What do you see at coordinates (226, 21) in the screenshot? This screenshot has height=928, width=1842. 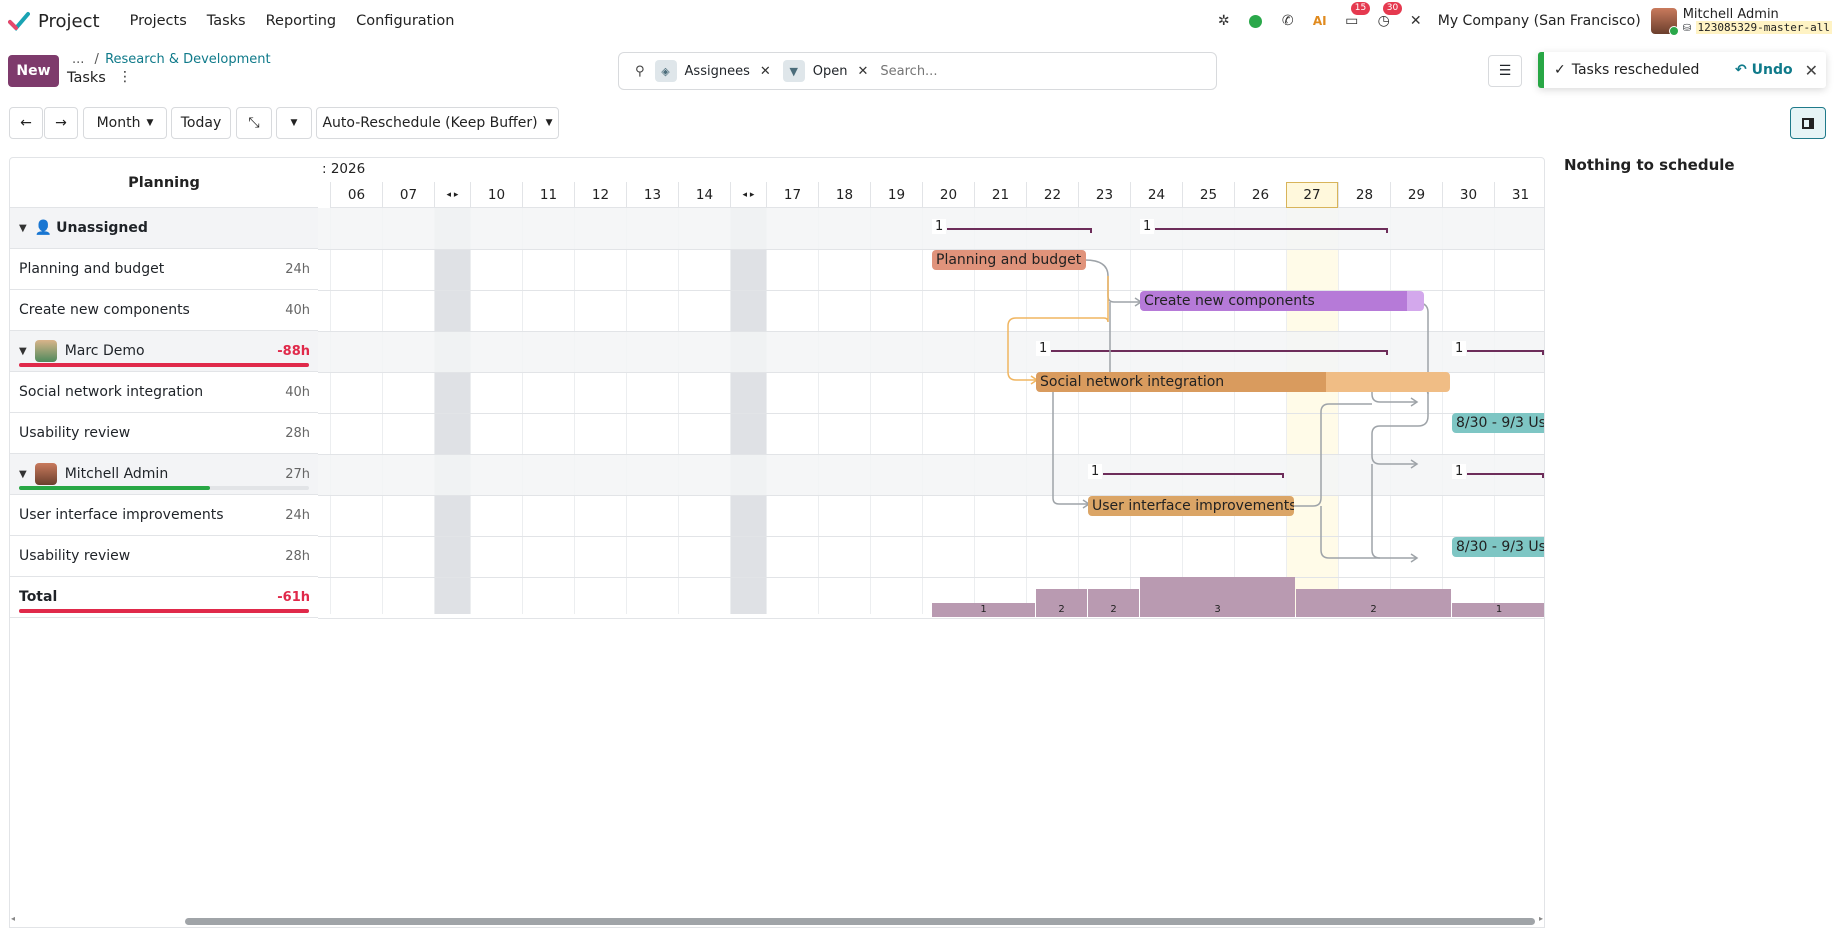 I see `menu-tasks: Tasks` at bounding box center [226, 21].